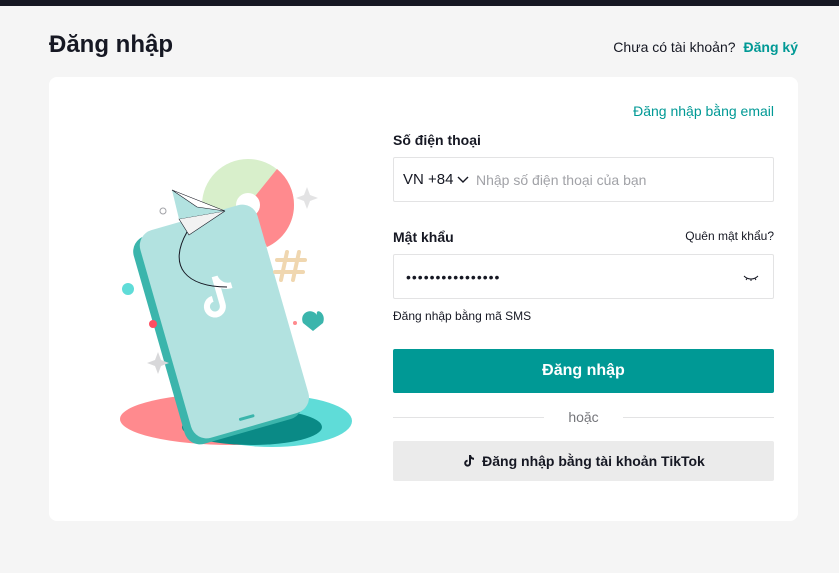 This screenshot has width=839, height=573. I want to click on signup-link: Đăng ký, so click(771, 47).